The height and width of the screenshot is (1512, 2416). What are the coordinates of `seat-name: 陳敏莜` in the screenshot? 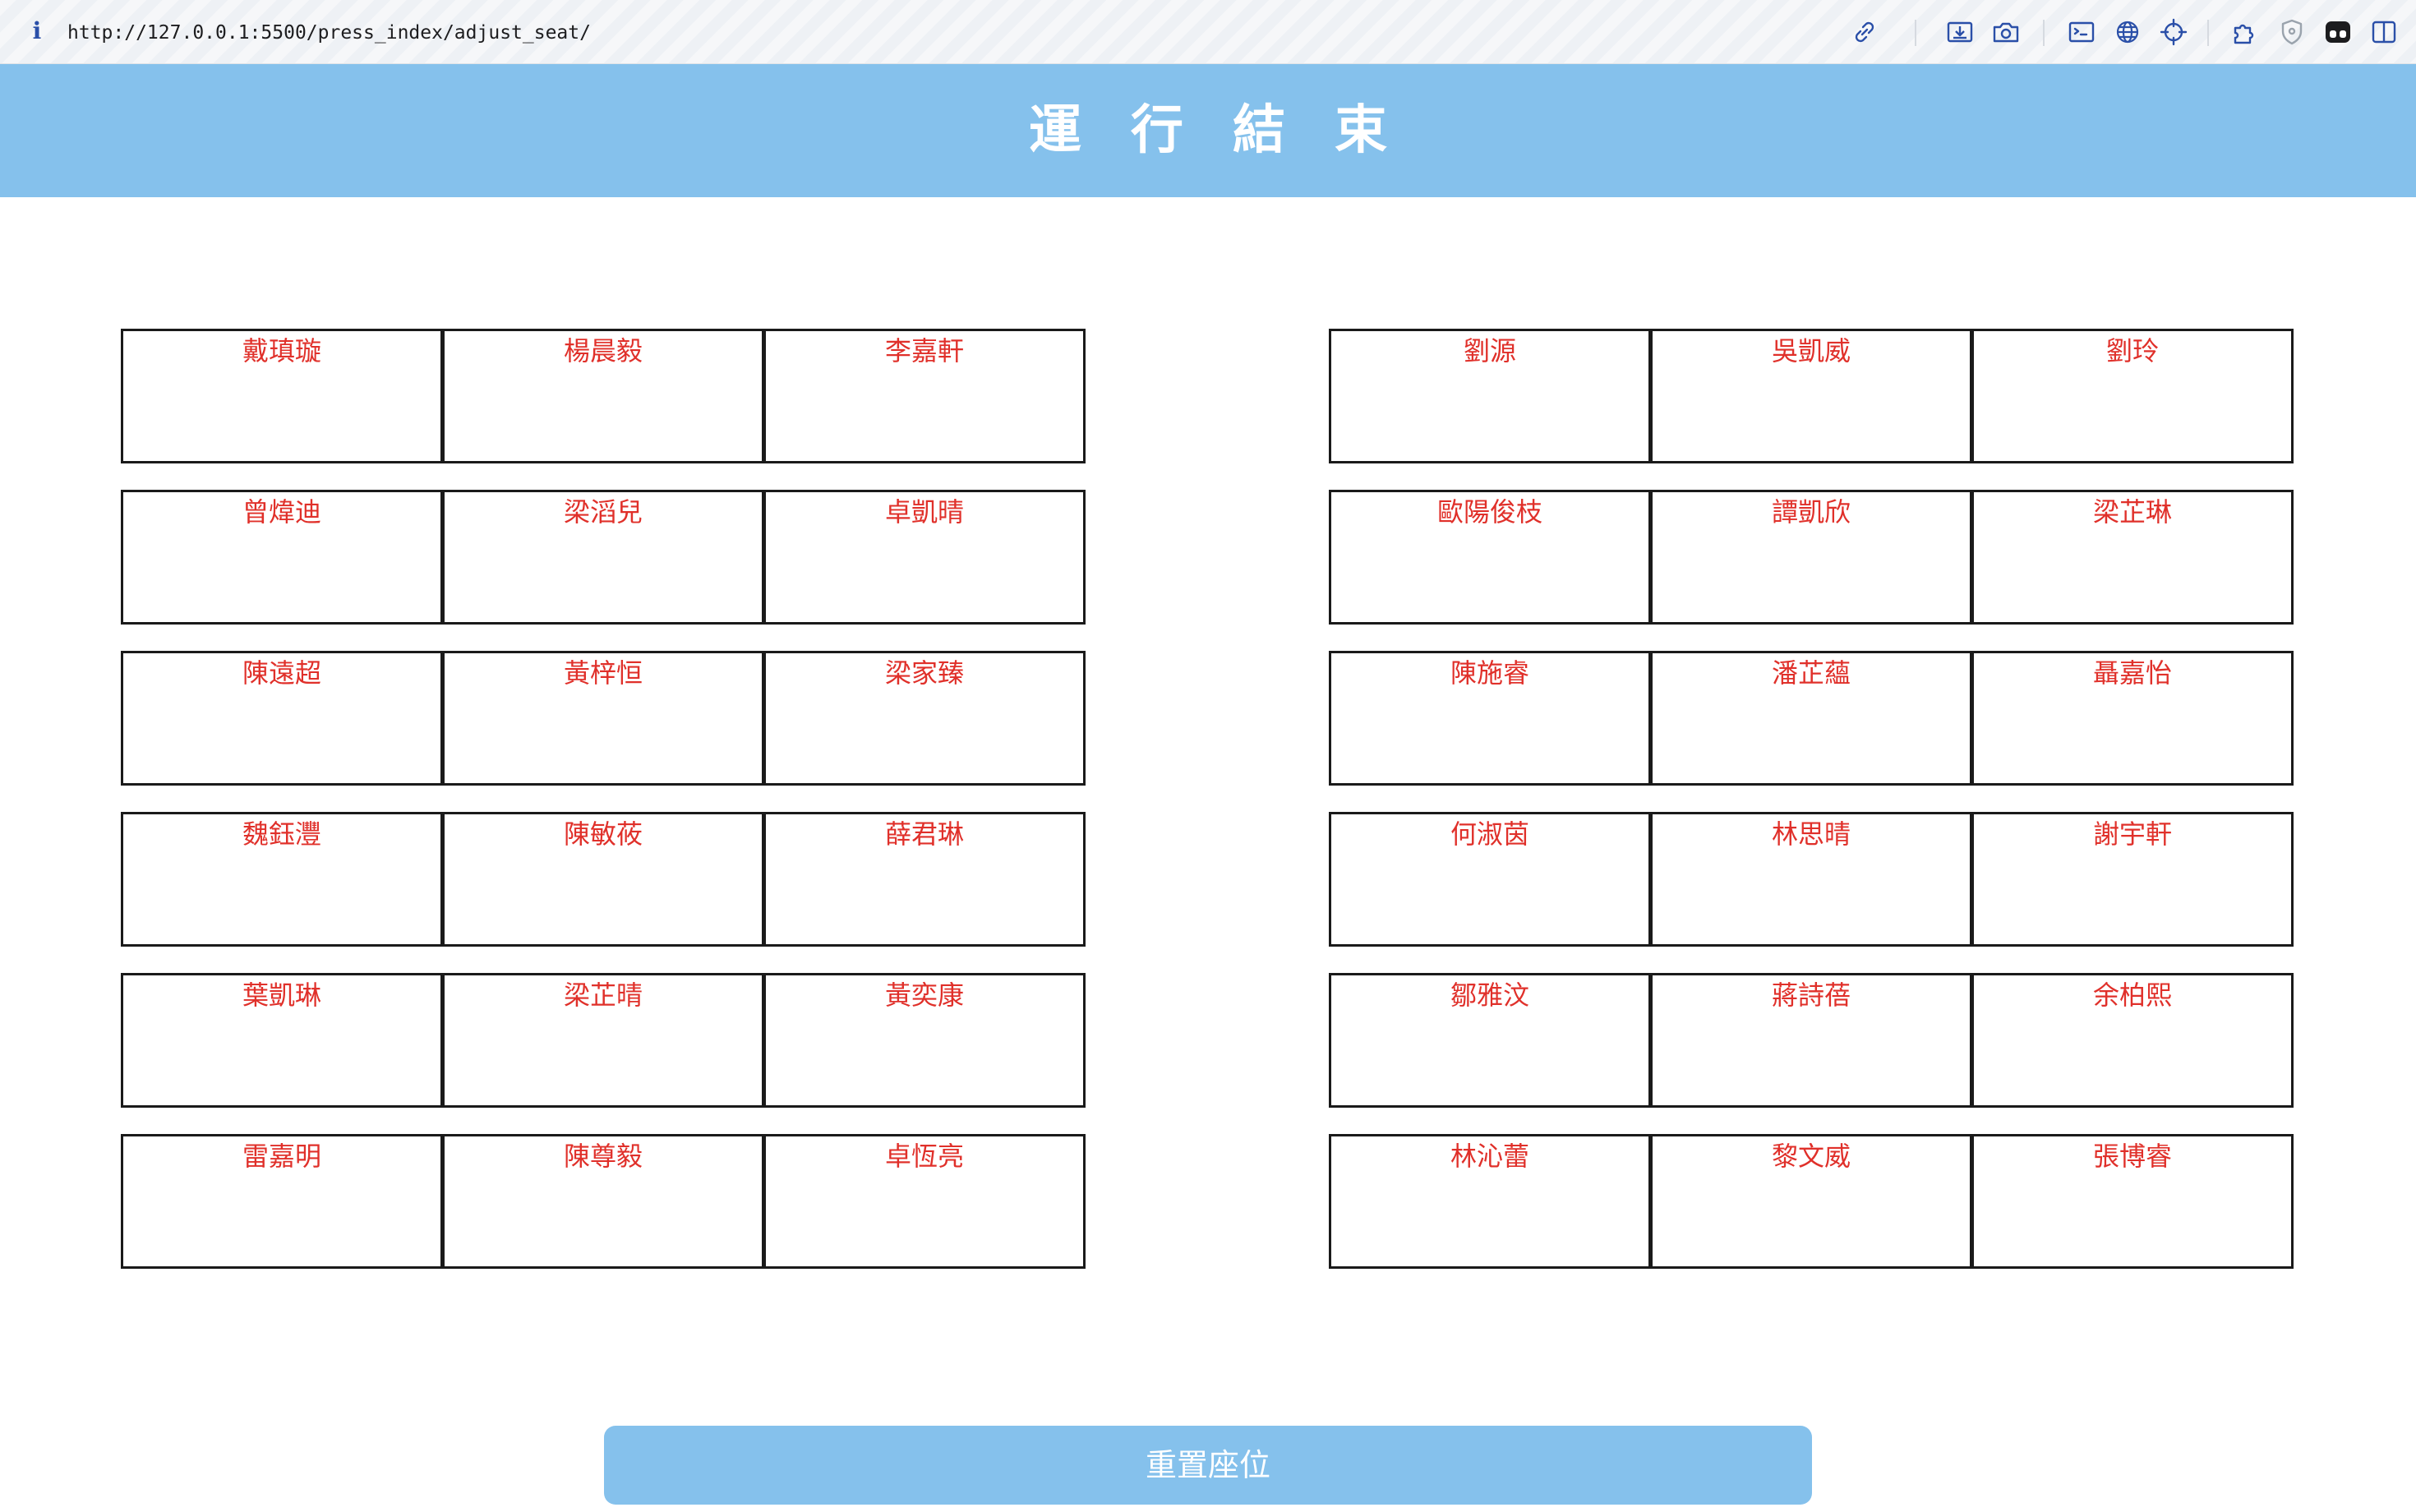 It's located at (603, 834).